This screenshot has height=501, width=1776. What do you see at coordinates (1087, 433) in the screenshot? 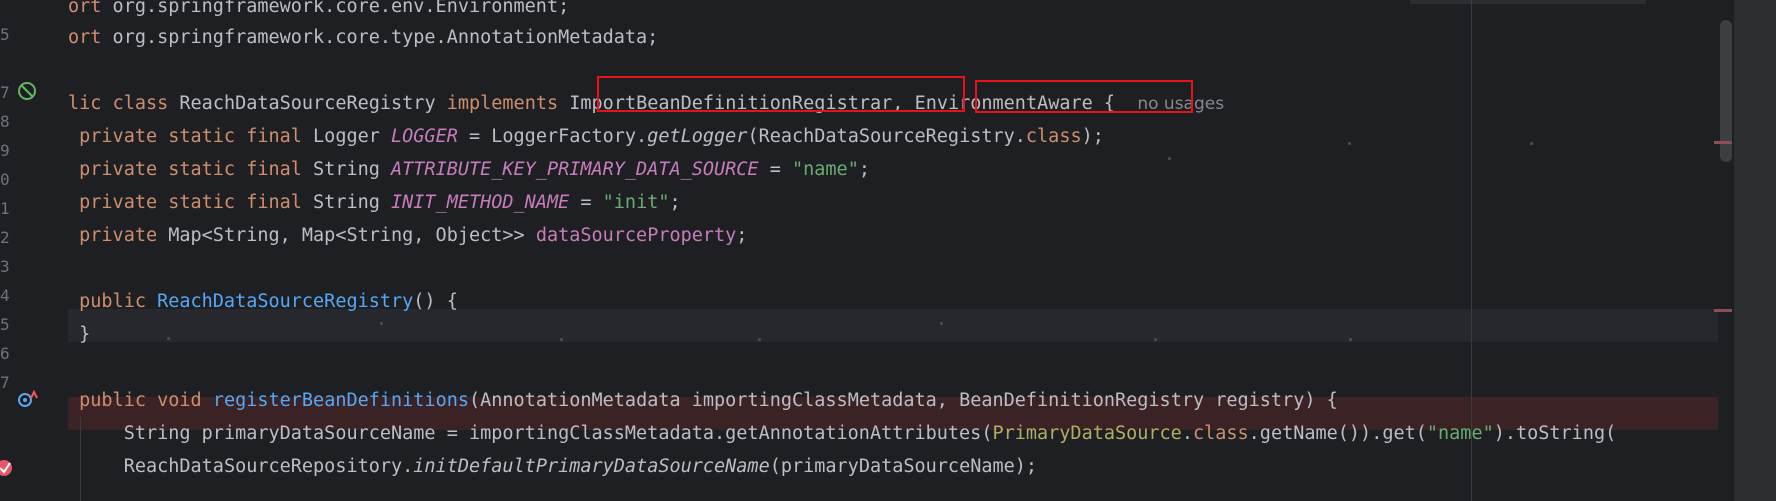
I see `annotation-name: PrimaryDataSource` at bounding box center [1087, 433].